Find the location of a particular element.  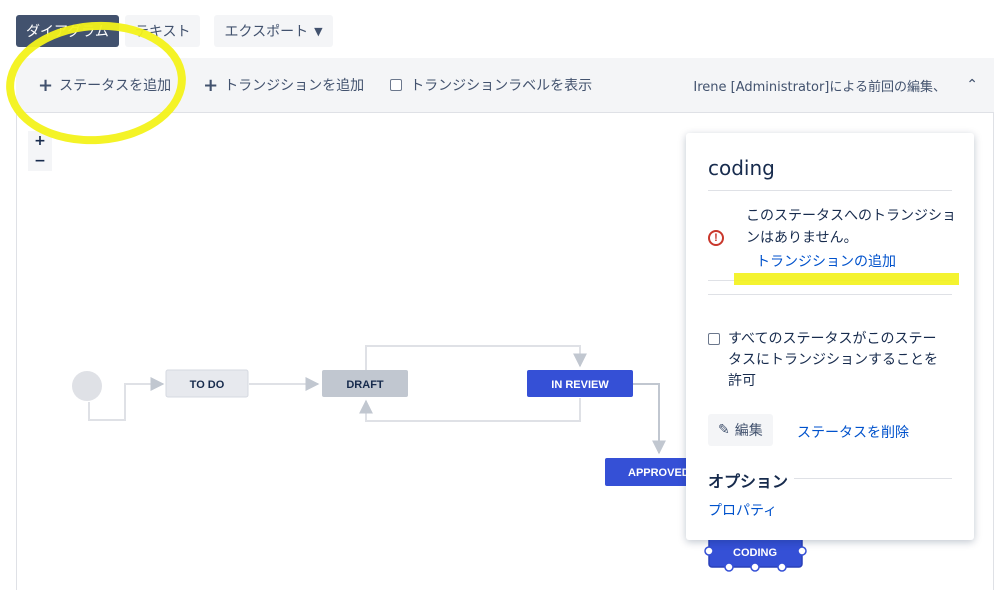

export-dropdown: エクスポート ▼ is located at coordinates (273, 31).